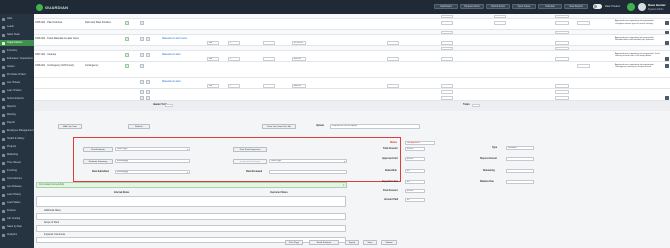  What do you see at coordinates (308, 161) in the screenshot?
I see `inspection-select: Select type ▾` at bounding box center [308, 161].